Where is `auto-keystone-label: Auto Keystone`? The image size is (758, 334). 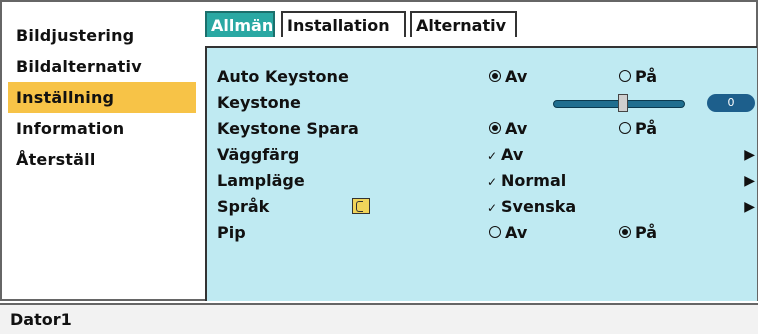 auto-keystone-label: Auto Keystone is located at coordinates (283, 76).